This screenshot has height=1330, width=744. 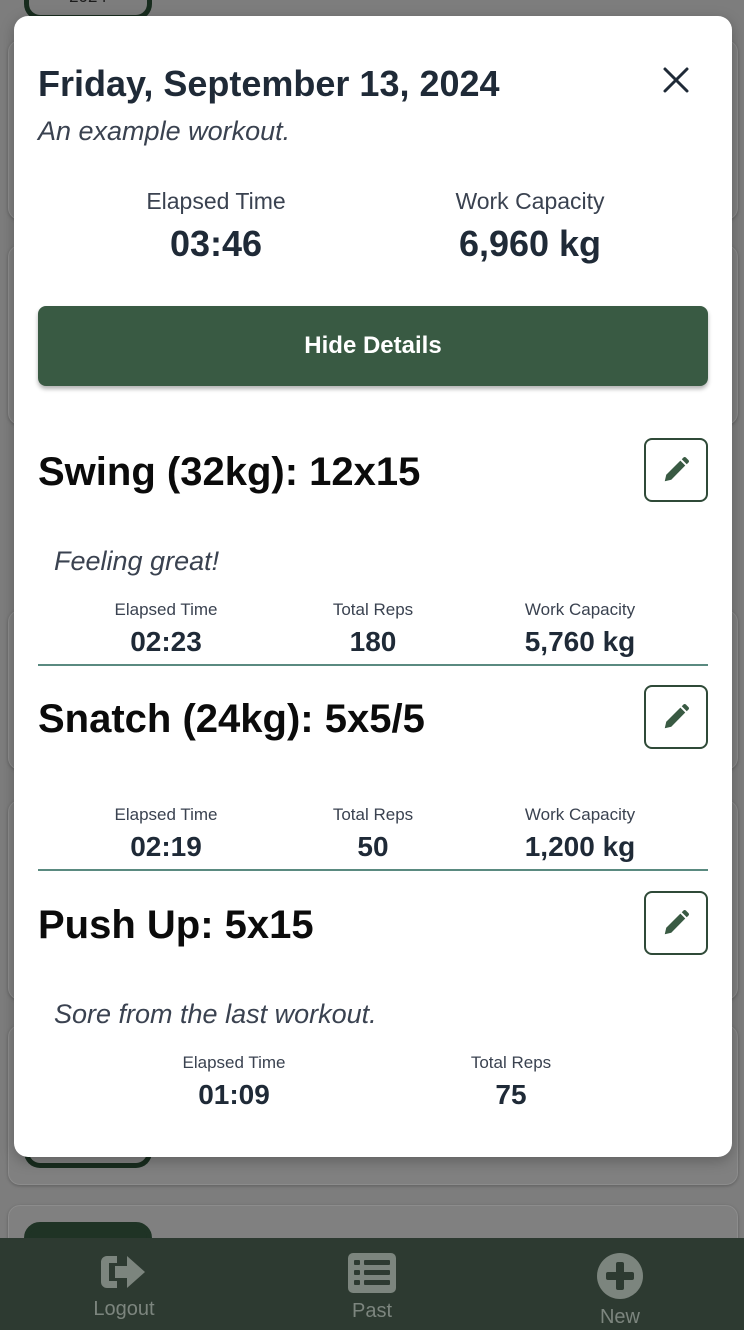 What do you see at coordinates (373, 346) in the screenshot?
I see `hide-details-button: Hide Details` at bounding box center [373, 346].